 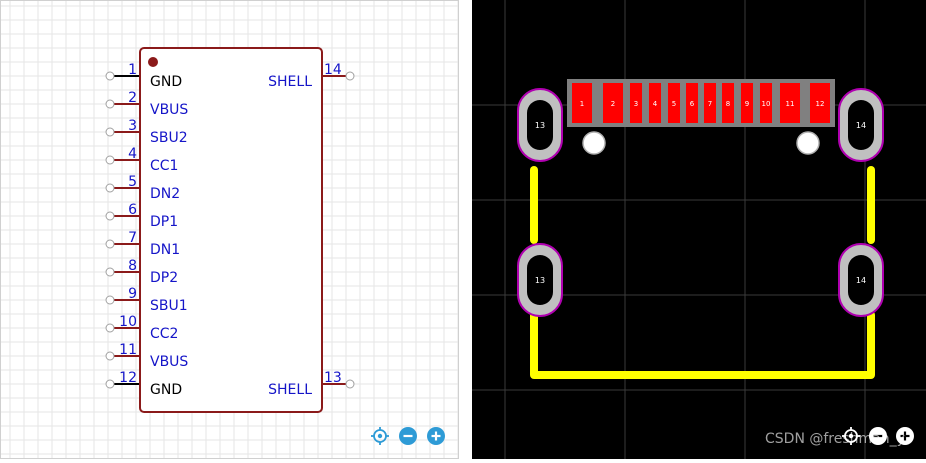 What do you see at coordinates (165, 250) in the screenshot?
I see `pin-name: DN1` at bounding box center [165, 250].